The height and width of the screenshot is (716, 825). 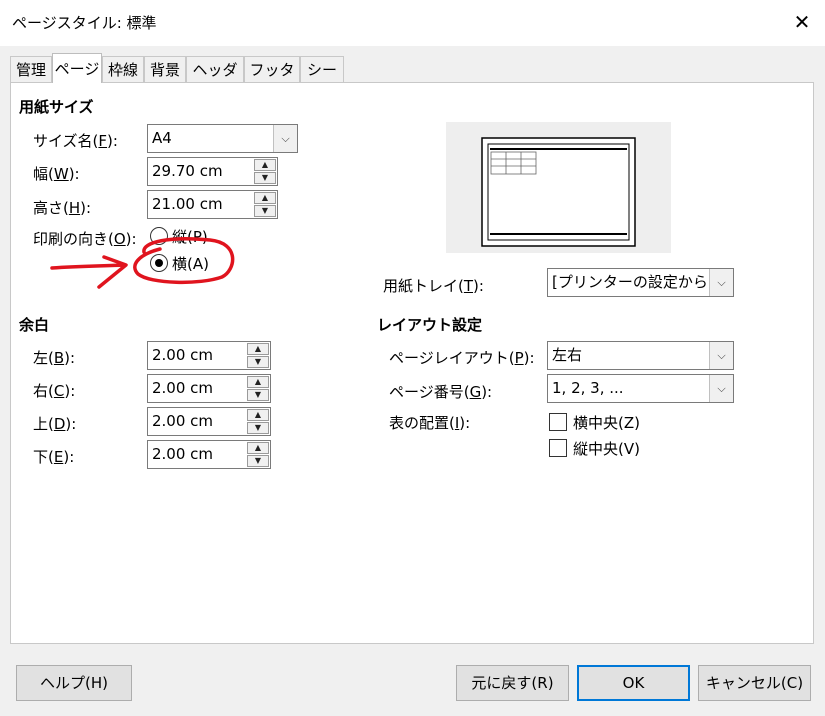 What do you see at coordinates (558, 422) in the screenshot?
I see `center-horizontal-checkbox` at bounding box center [558, 422].